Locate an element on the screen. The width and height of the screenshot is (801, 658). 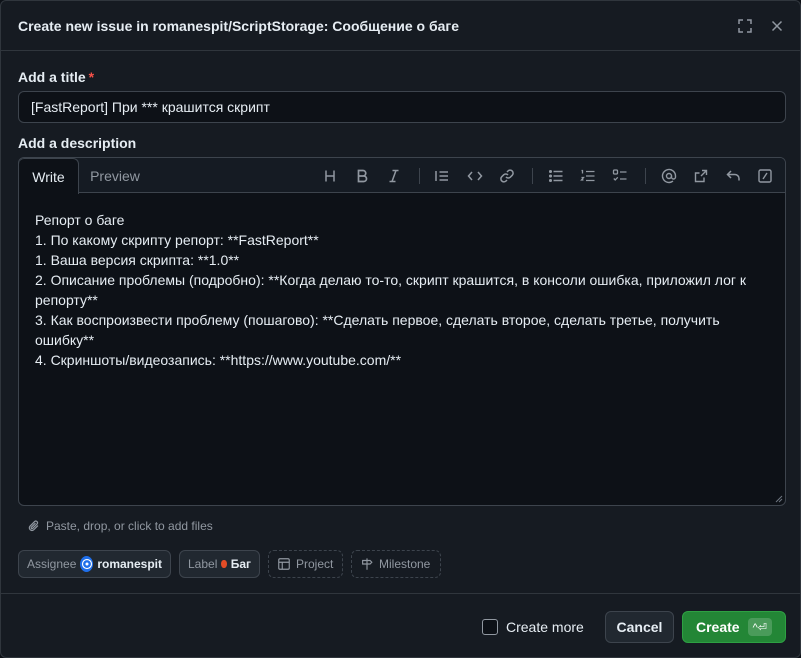
avatar-icon is located at coordinates (86, 564).